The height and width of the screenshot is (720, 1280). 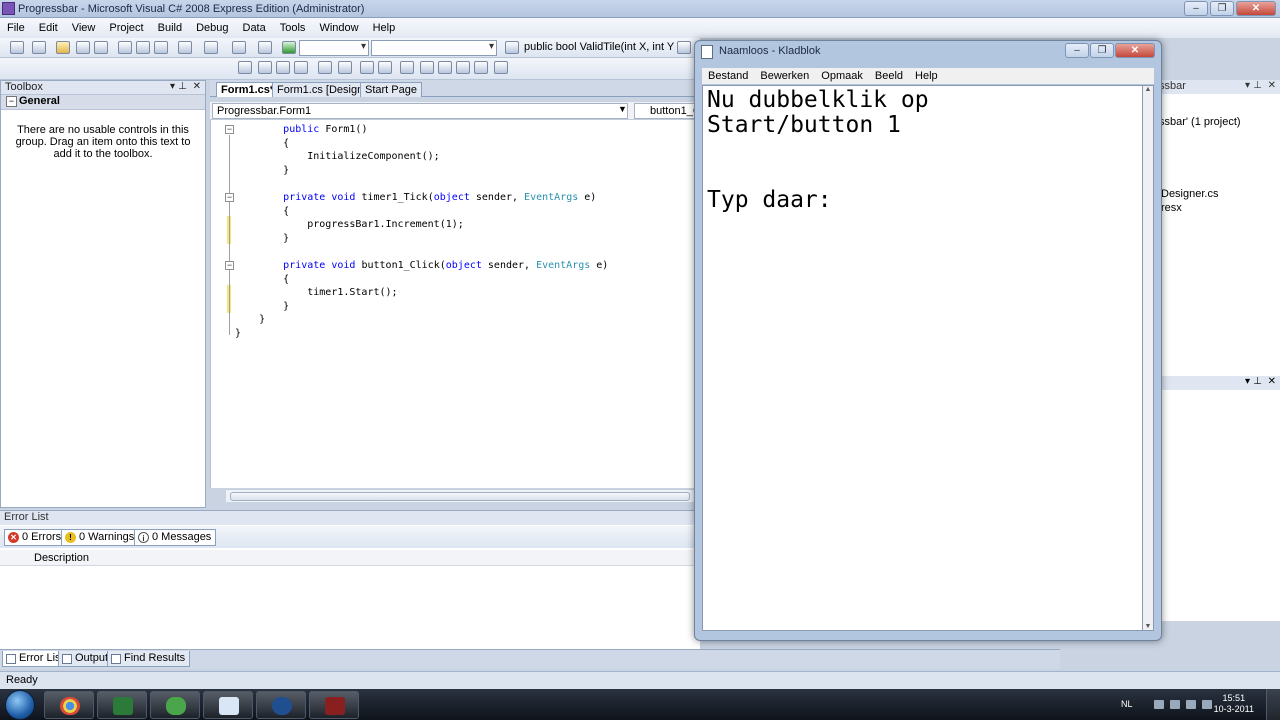 I want to click on navigate-back-icon, so click(x=239, y=47).